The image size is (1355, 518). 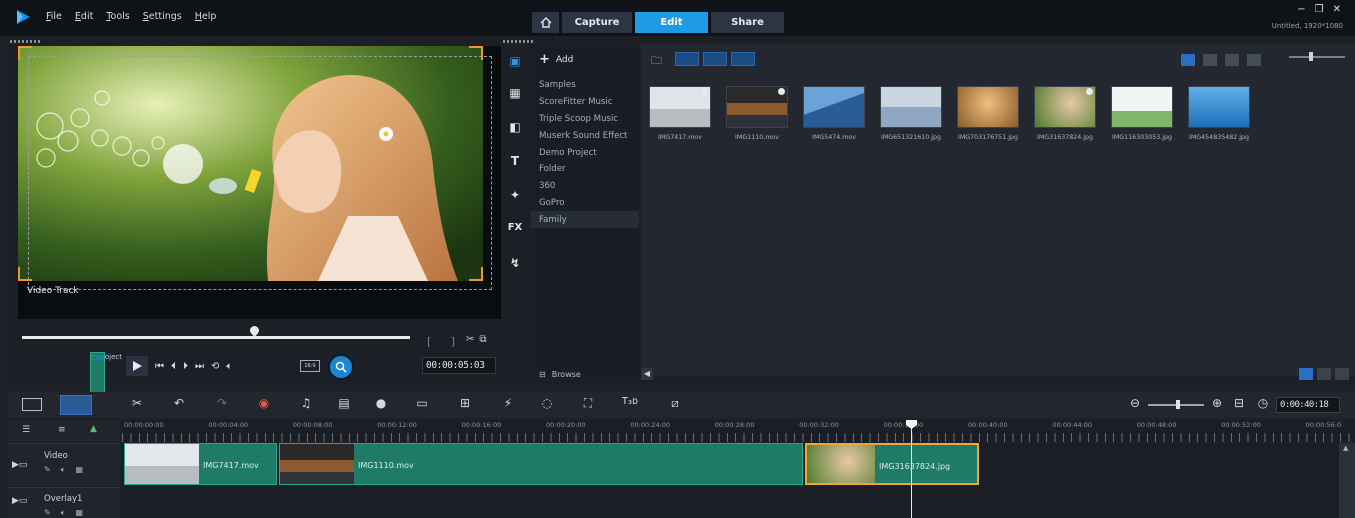 I want to click on video-track: IMG7417.mov IMG1110.mov IMG31637824.jpg, so click(x=730, y=464).